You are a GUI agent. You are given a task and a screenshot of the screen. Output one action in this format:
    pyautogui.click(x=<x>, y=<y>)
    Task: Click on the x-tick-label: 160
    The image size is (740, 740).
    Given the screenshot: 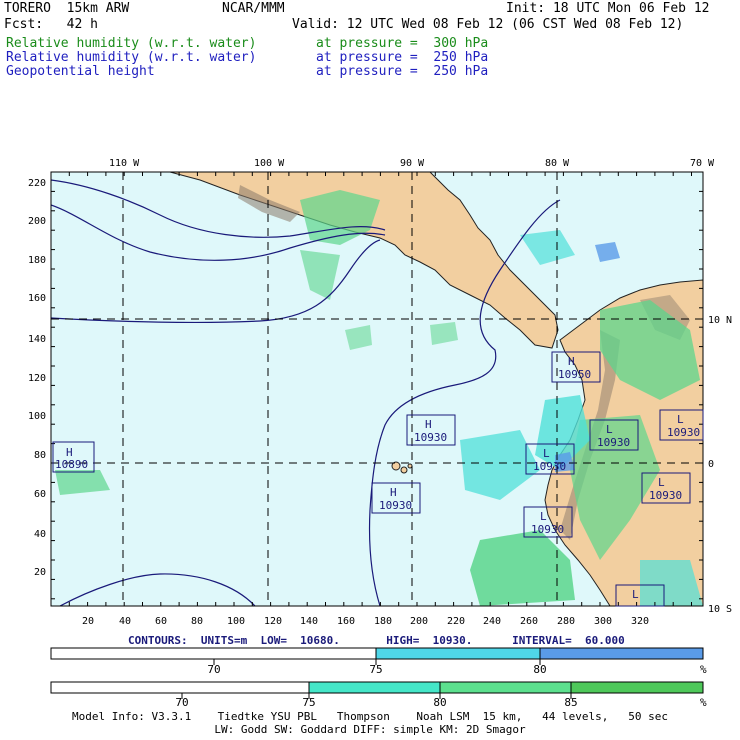 What is the action you would take?
    pyautogui.click(x=346, y=621)
    